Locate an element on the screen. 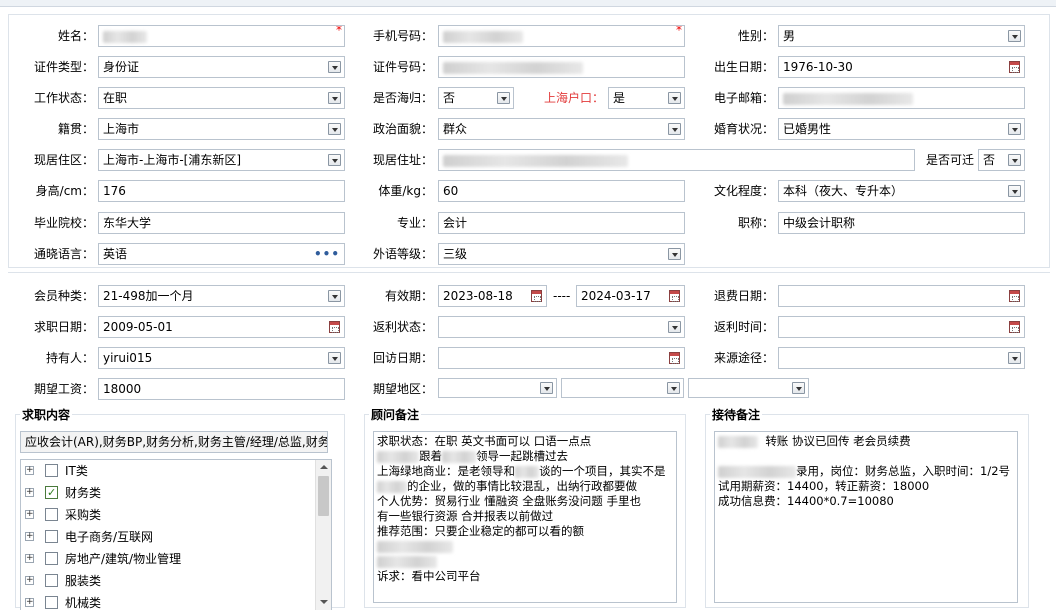 The image size is (1056, 610). idno-field is located at coordinates (561, 67).